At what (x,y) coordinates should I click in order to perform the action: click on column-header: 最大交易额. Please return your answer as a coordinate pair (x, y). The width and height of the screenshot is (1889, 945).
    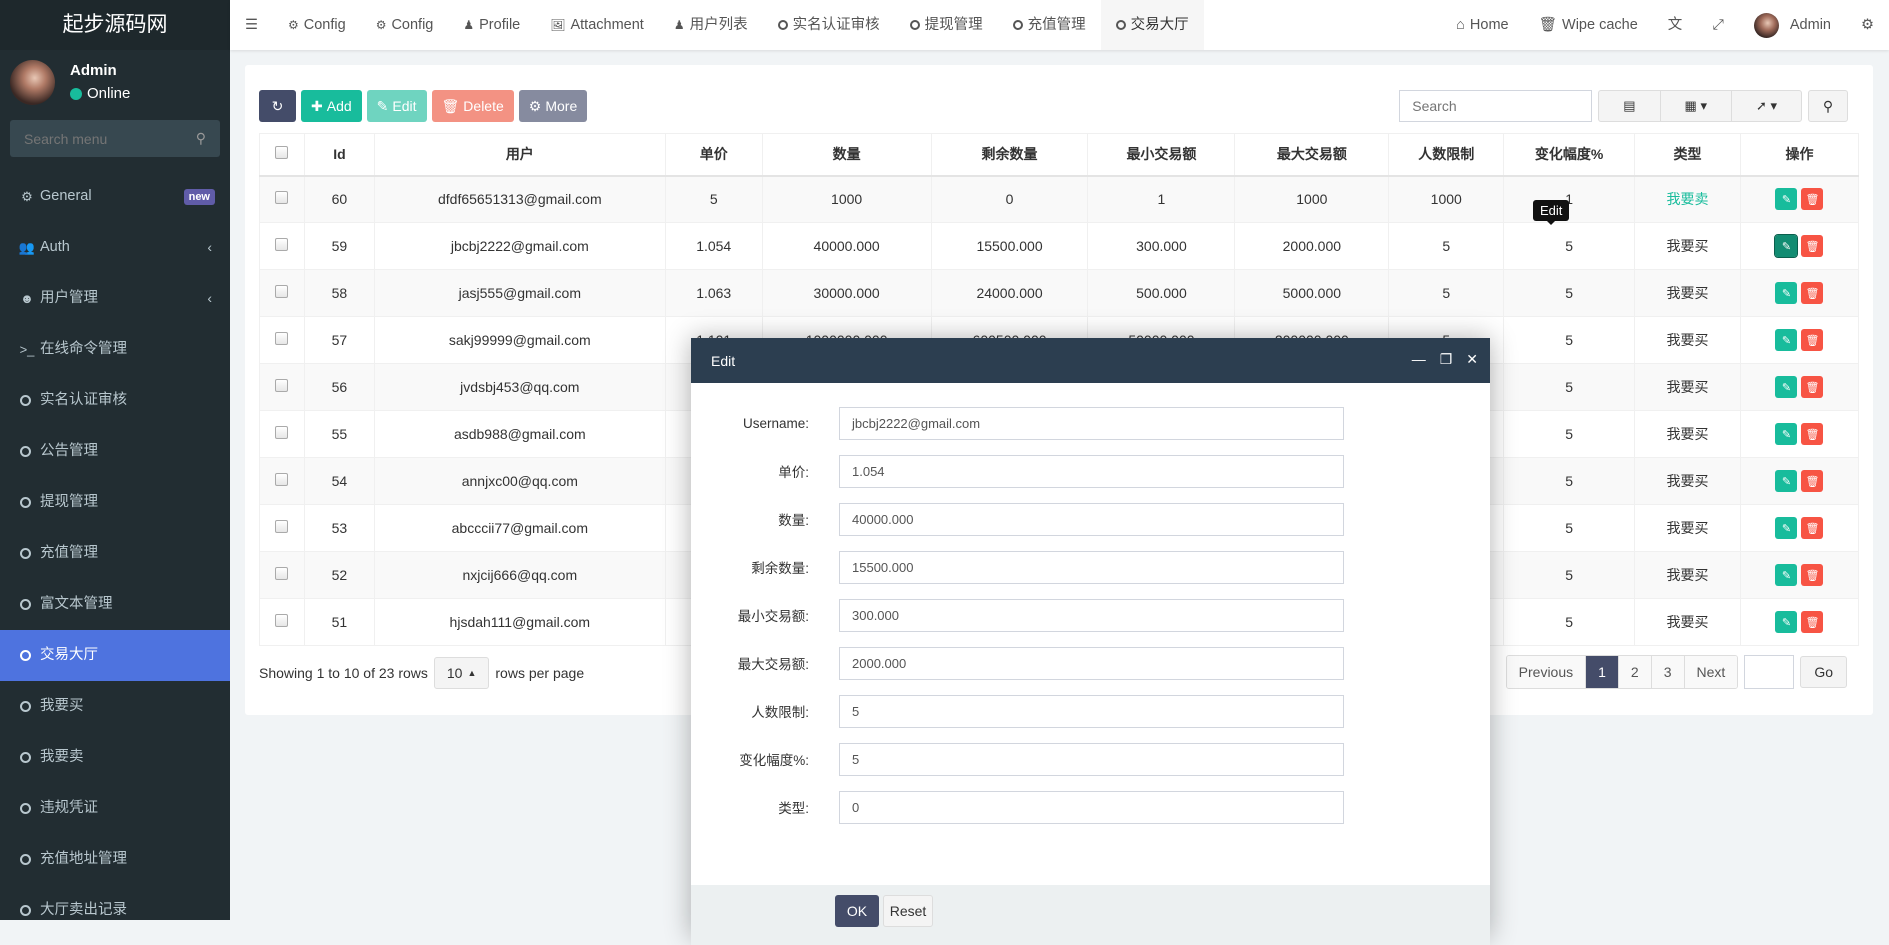
    Looking at the image, I should click on (1312, 155).